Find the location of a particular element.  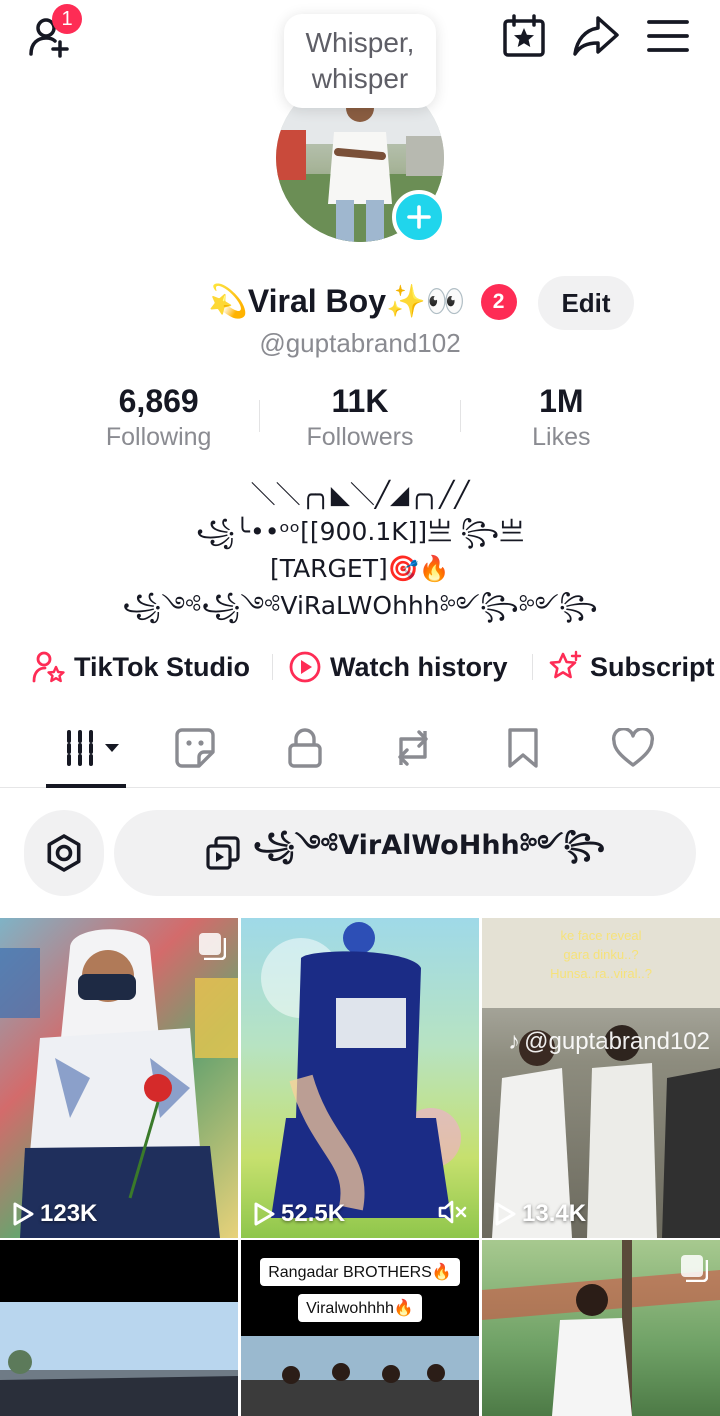

repost-icon is located at coordinates (413, 748).